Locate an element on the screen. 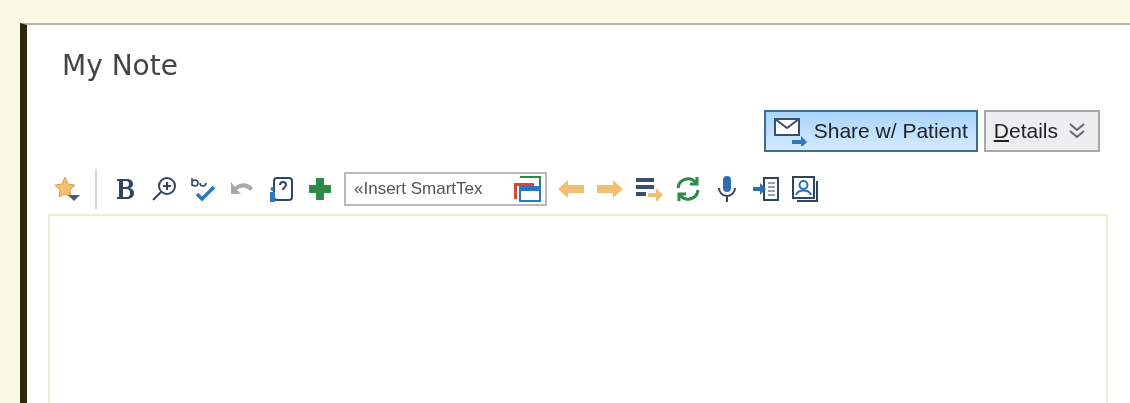  envelope-arrow-icon is located at coordinates (790, 131).